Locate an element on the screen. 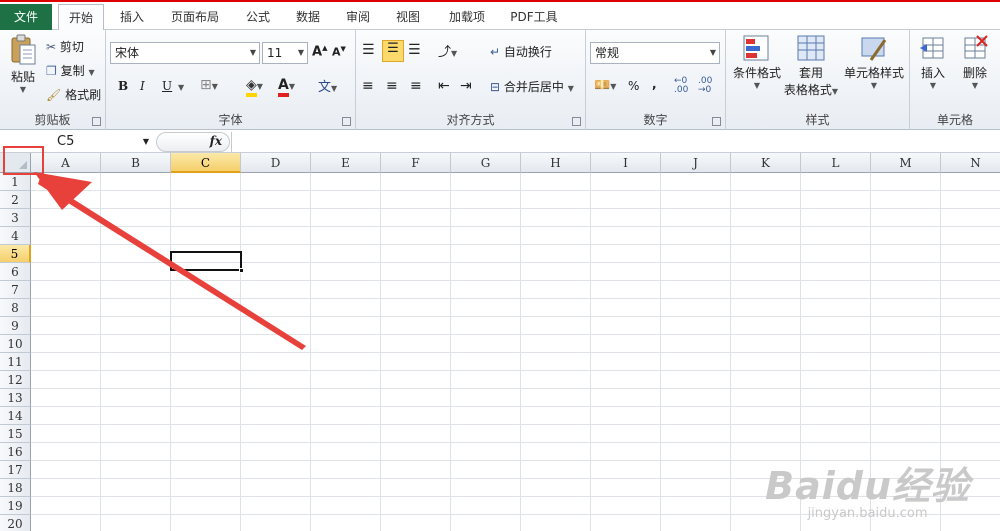 This screenshot has height=531, width=1000. watermark-logo: Baidu经验 is located at coordinates (867, 486).